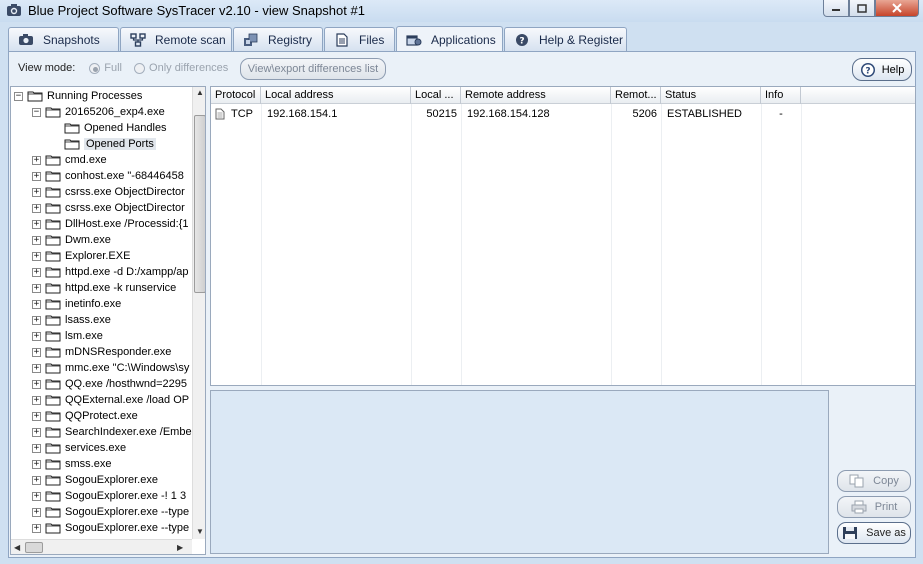 This screenshot has height=564, width=923. What do you see at coordinates (108, 176) in the screenshot?
I see `tree-item: + conhost.exe "-68446458` at bounding box center [108, 176].